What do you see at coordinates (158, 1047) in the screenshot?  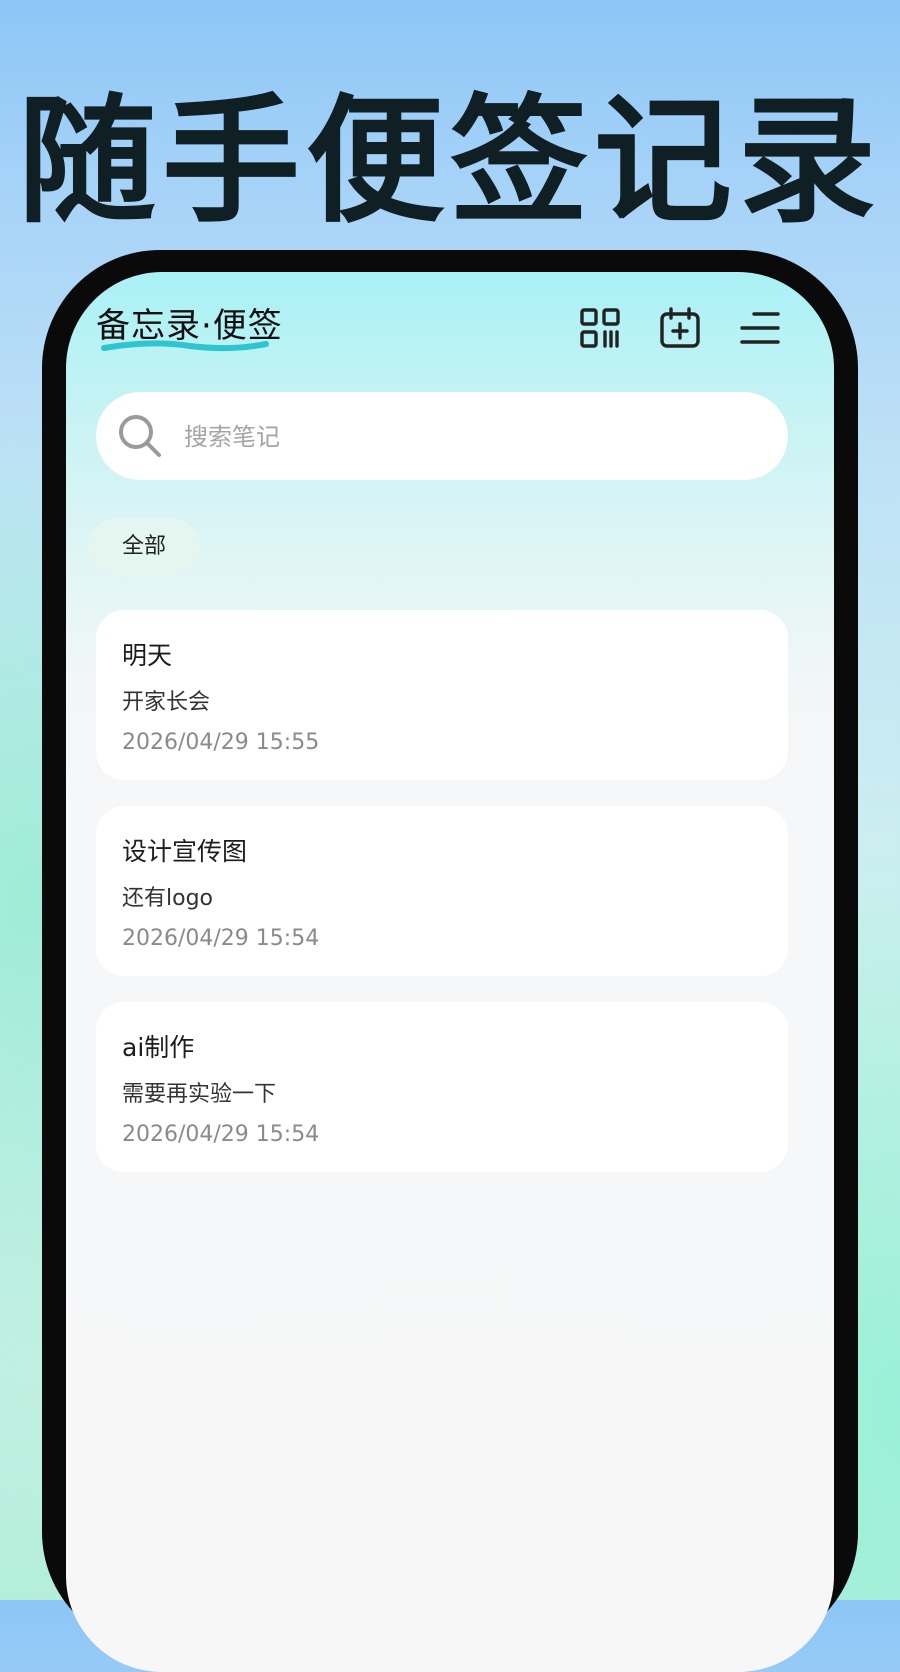 I see `note-title: ai制作` at bounding box center [158, 1047].